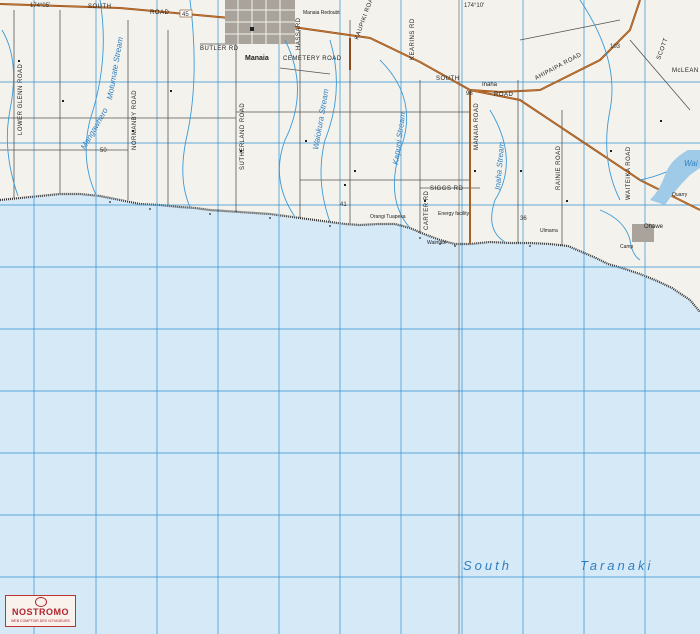 This screenshot has width=700, height=634. I want to click on road-label-siggs: SIGGS RD, so click(447, 189).